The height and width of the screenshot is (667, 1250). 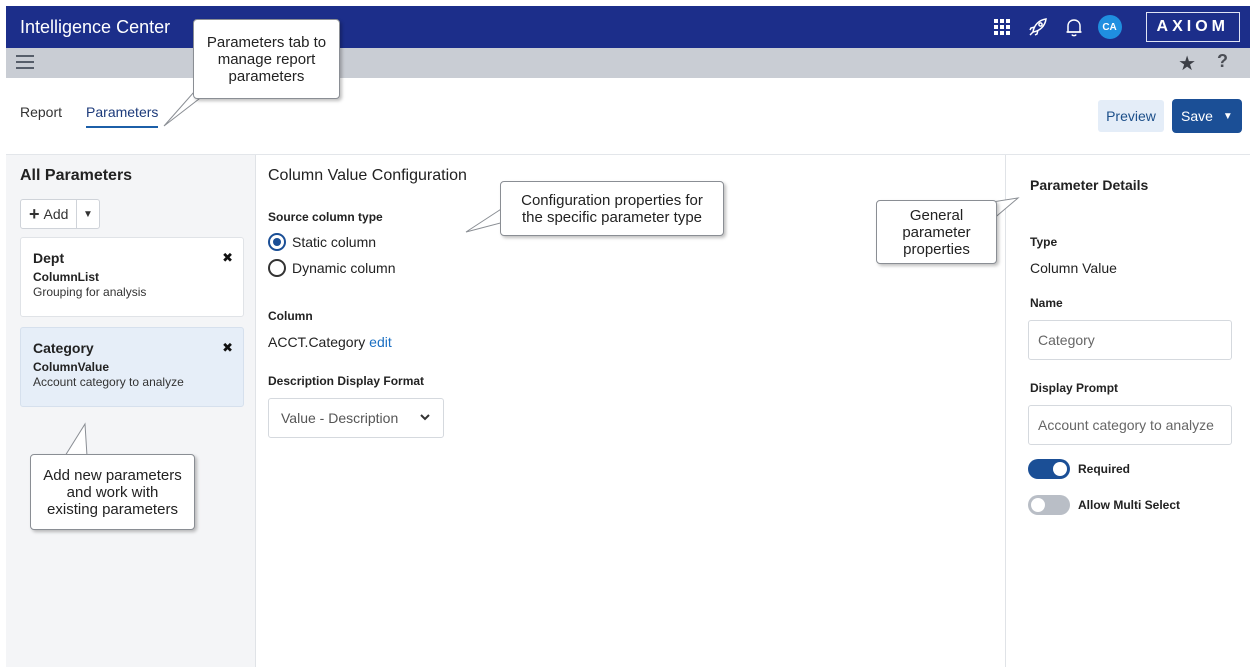 I want to click on name-label: Name, so click(x=1046, y=303).